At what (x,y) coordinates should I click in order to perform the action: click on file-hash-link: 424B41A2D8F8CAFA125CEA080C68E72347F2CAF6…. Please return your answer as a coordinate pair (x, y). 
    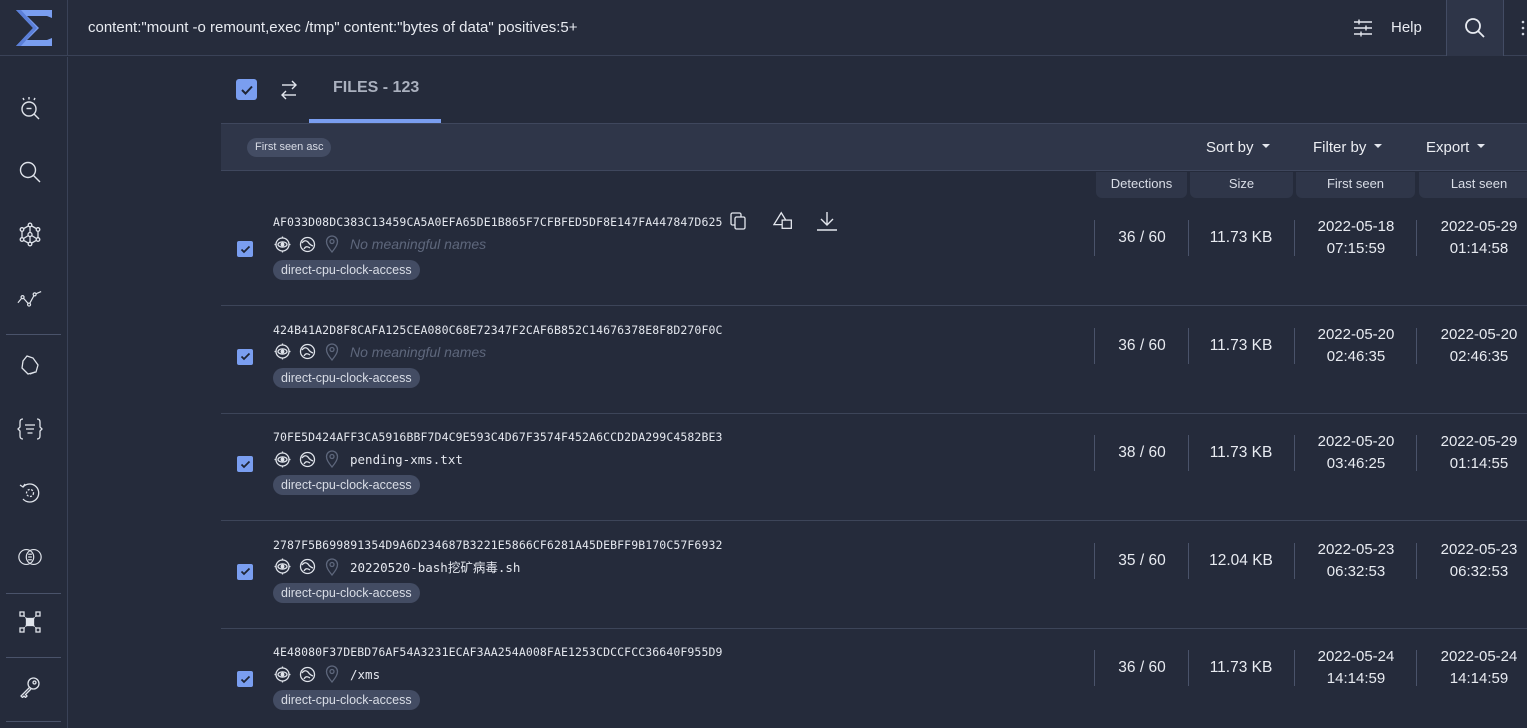
    Looking at the image, I should click on (498, 330).